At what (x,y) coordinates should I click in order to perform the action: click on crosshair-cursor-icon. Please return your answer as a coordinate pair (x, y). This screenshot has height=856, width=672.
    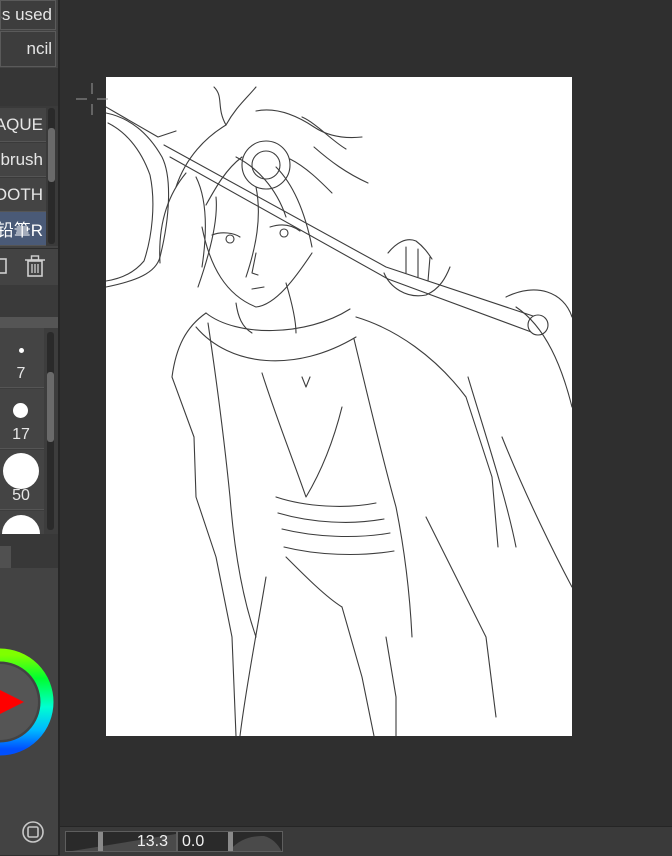
    Looking at the image, I should click on (92, 99).